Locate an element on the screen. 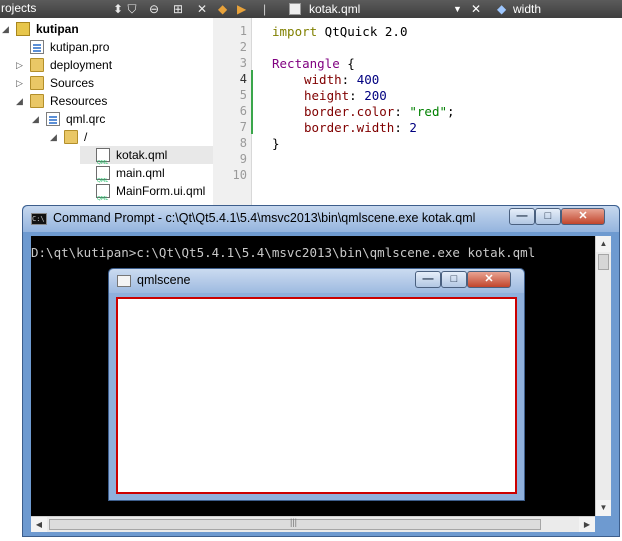 The image size is (622, 541). qrc-file-icon is located at coordinates (53, 119).